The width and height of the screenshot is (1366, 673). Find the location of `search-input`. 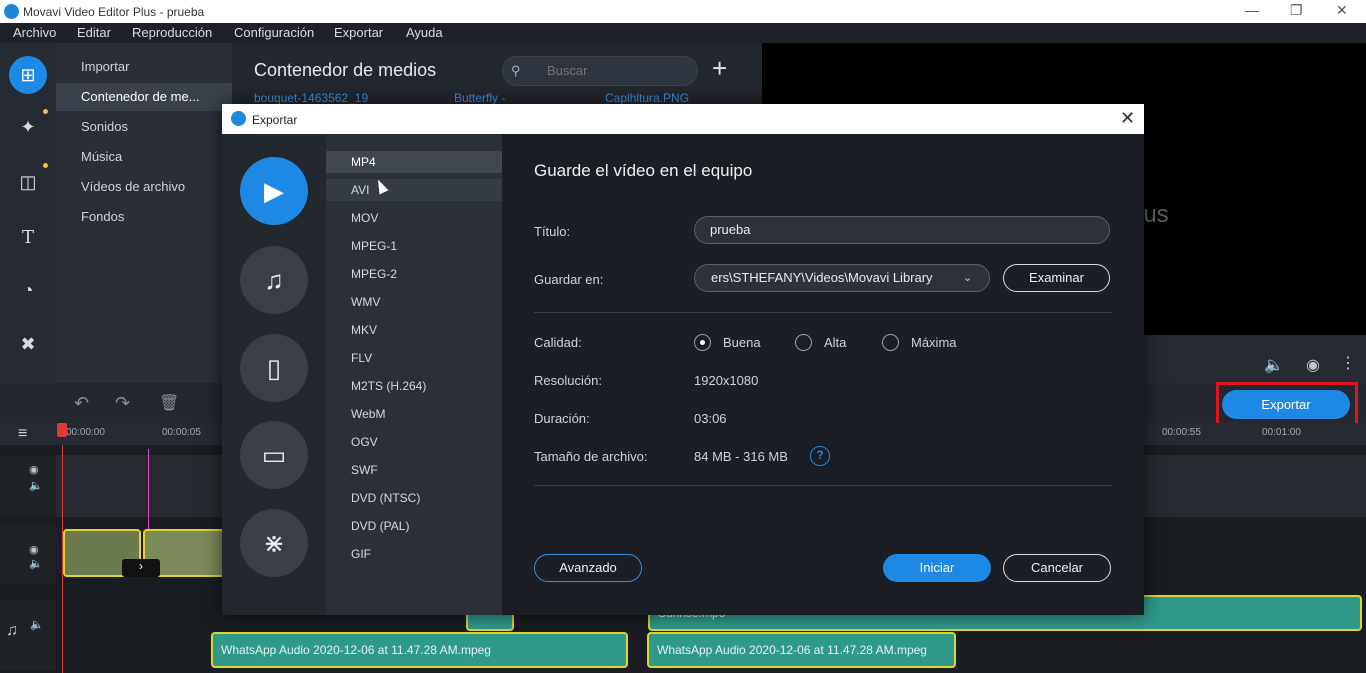

search-input is located at coordinates (617, 70).